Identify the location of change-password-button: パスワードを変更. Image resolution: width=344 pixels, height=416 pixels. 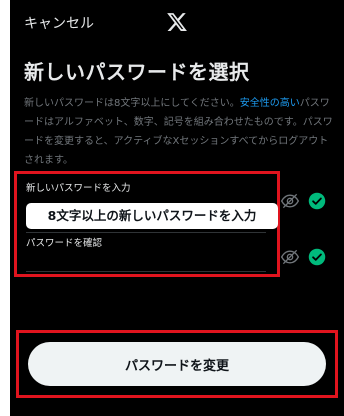
(177, 364).